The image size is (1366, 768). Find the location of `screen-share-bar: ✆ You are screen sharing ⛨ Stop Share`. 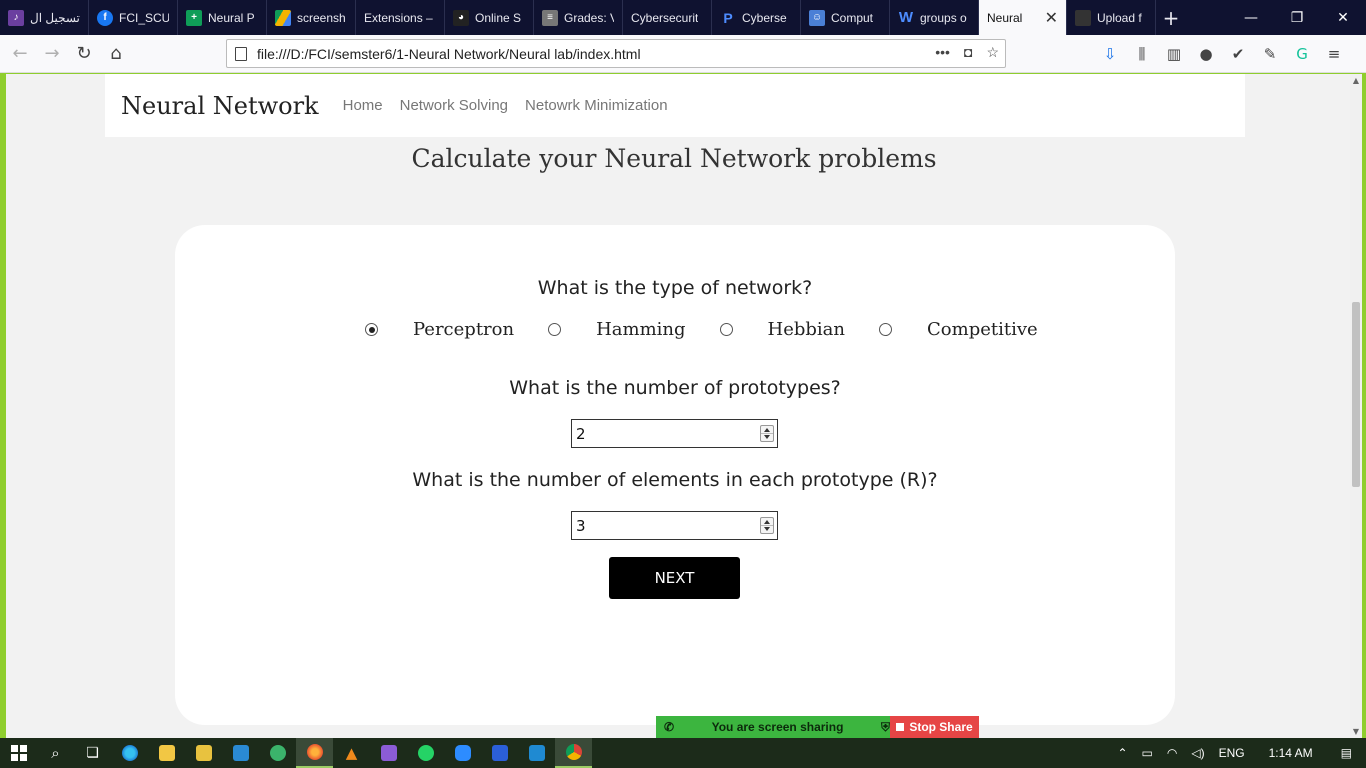

screen-share-bar: ✆ You are screen sharing ⛨ Stop Share is located at coordinates (817, 727).